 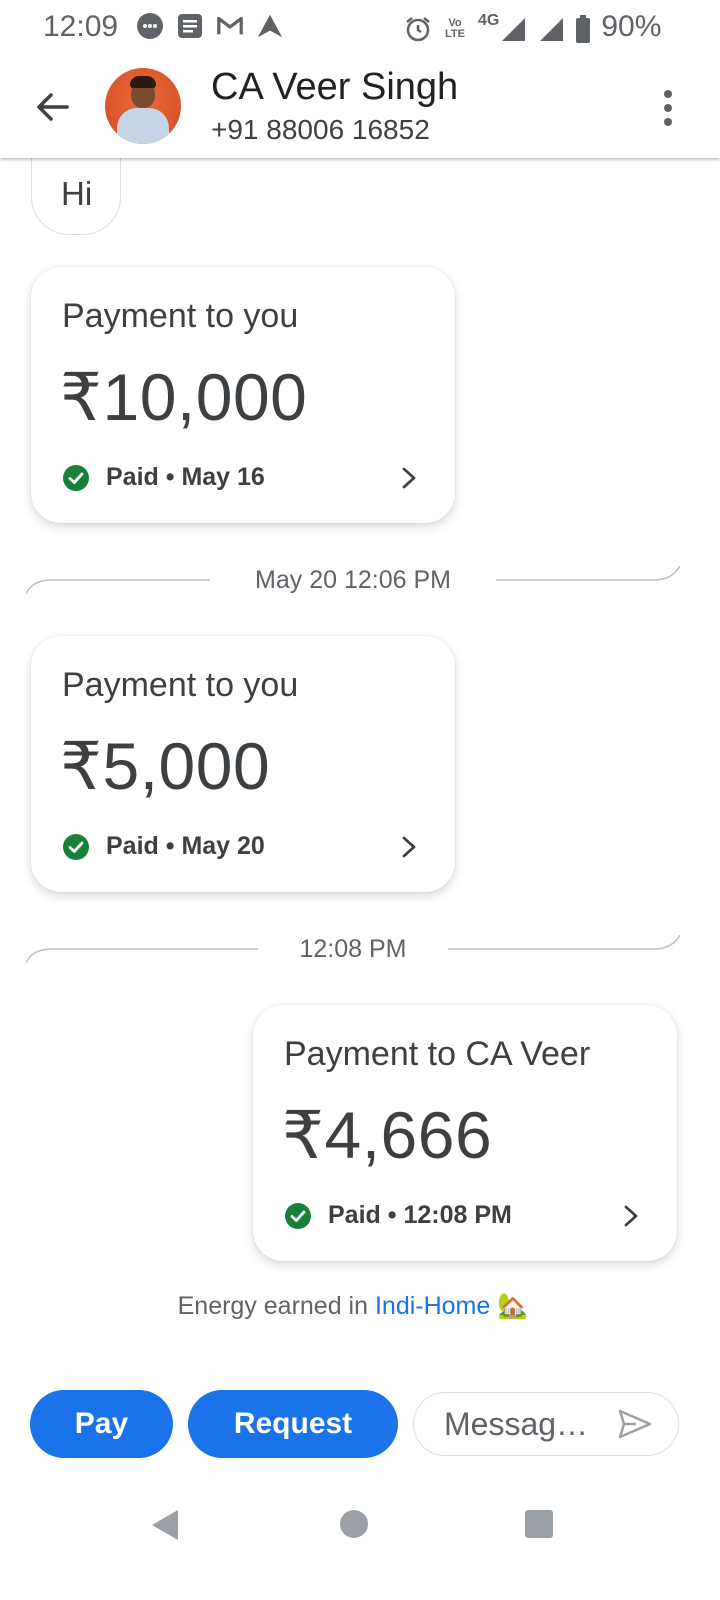 I want to click on payment-status-text: Paid • May 16, so click(x=185, y=477).